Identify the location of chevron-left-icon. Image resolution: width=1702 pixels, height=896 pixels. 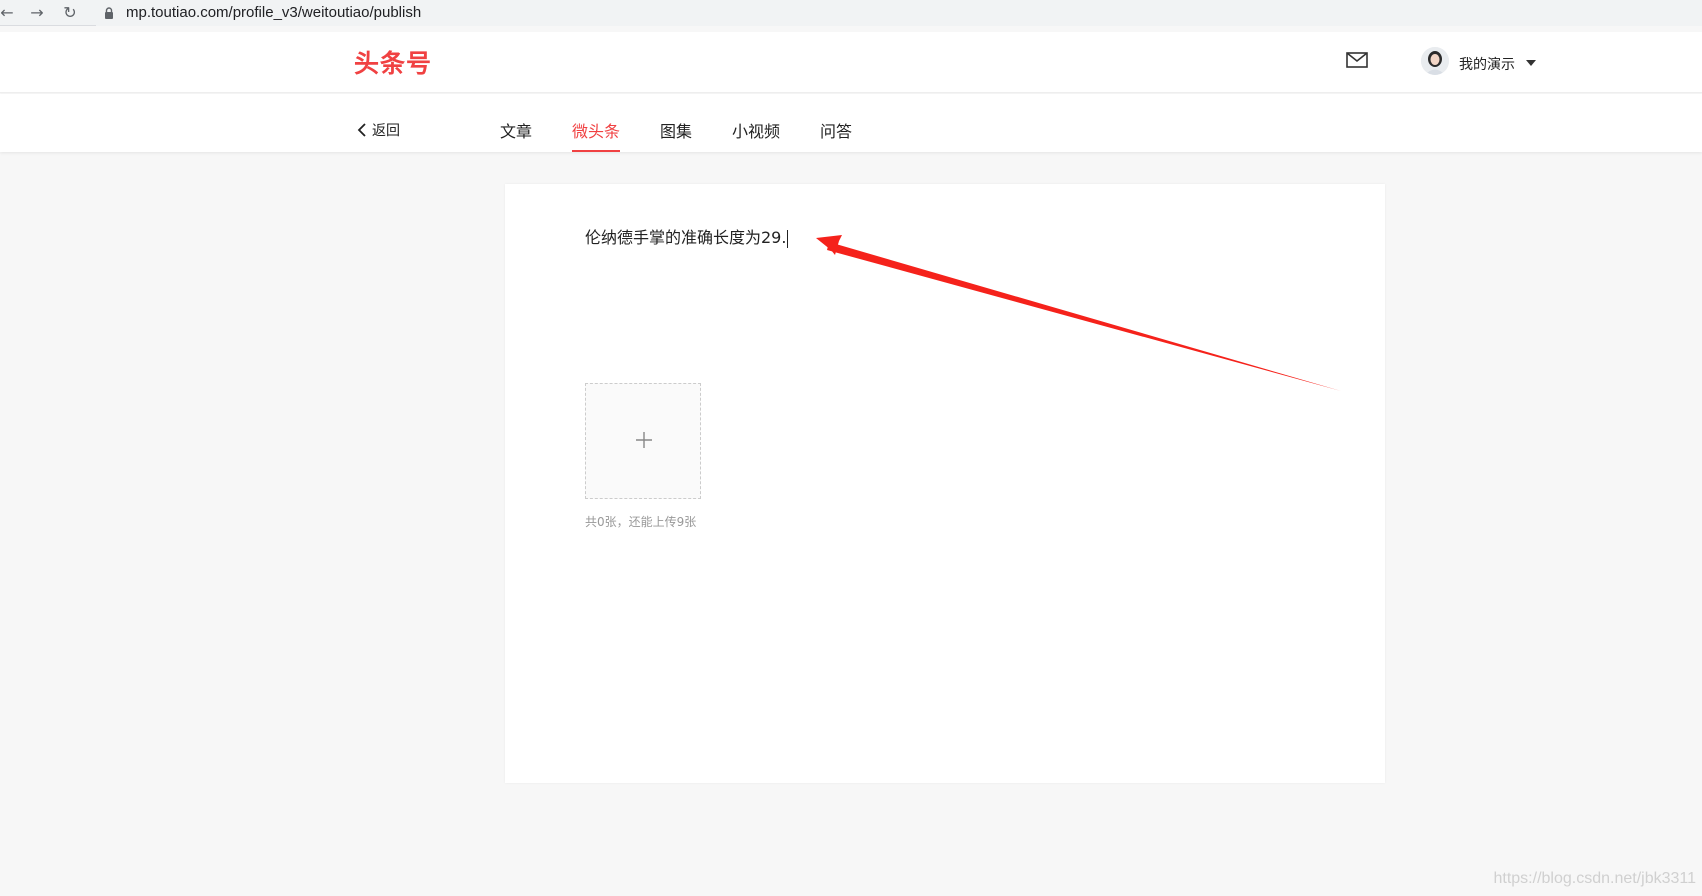
(361, 130).